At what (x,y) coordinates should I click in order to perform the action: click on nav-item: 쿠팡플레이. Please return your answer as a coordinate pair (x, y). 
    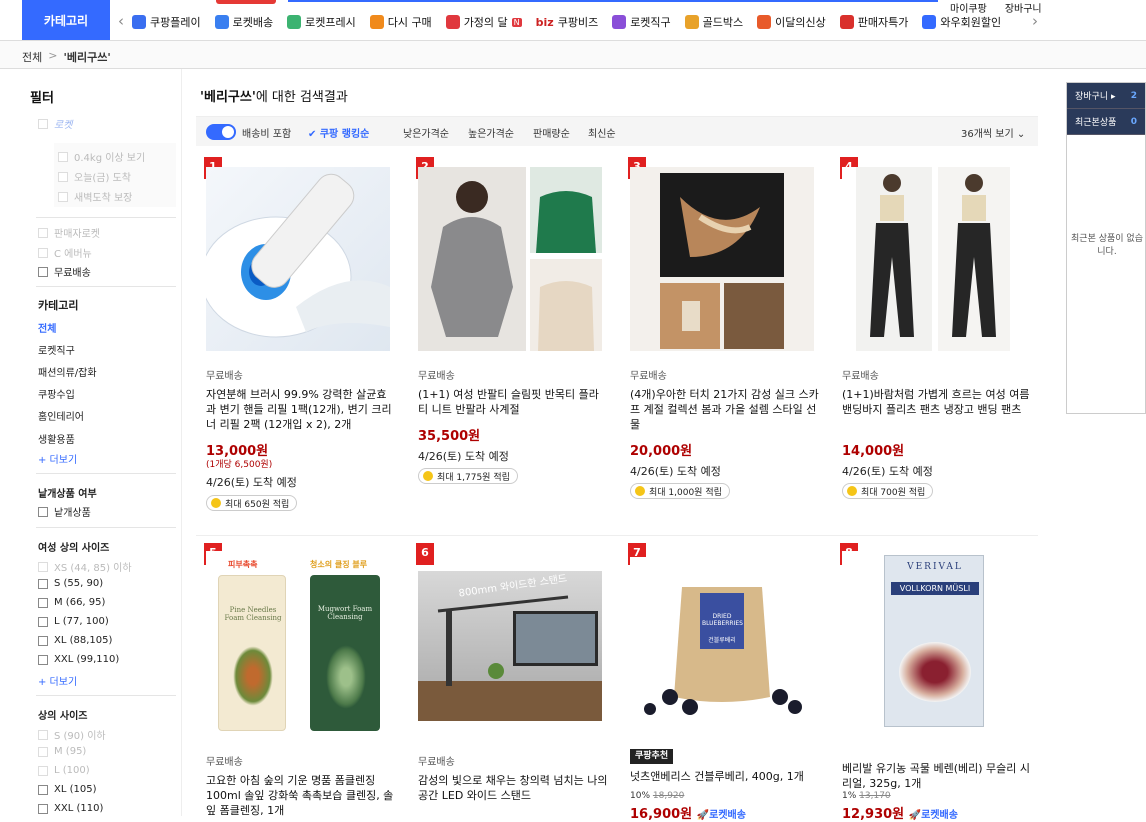
    Looking at the image, I should click on (166, 22).